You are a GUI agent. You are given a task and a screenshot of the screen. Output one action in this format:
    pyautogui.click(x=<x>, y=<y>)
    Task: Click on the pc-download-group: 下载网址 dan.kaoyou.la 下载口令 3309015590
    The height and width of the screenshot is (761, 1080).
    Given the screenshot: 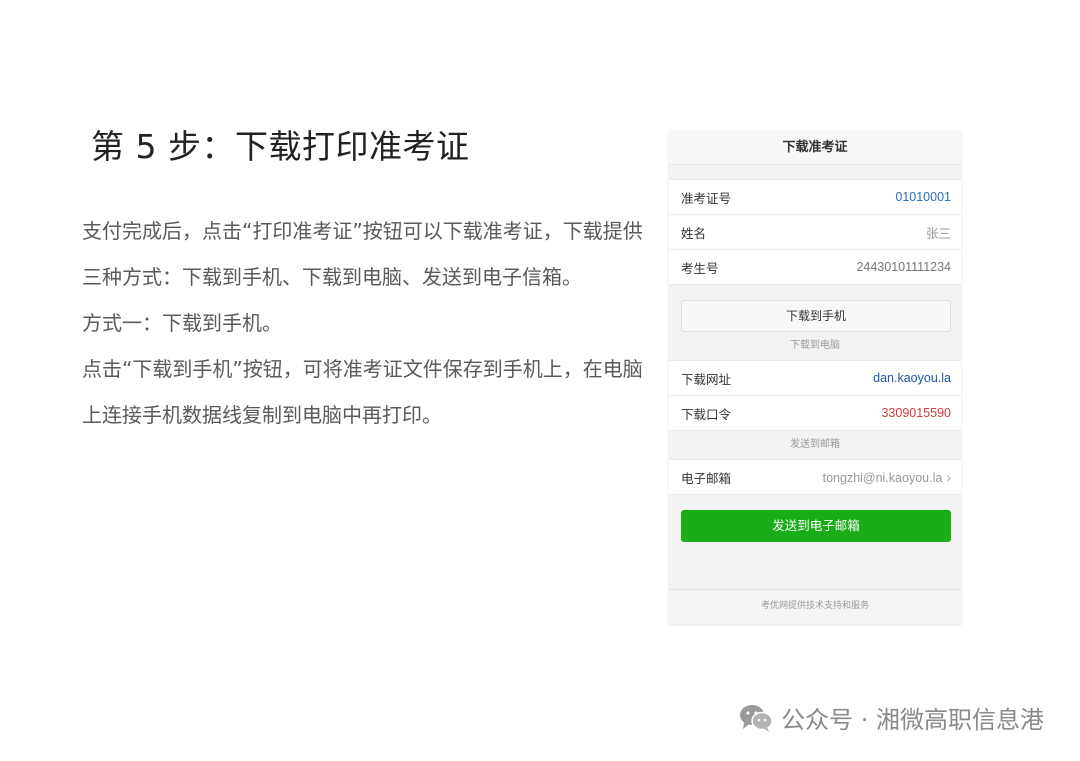 What is the action you would take?
    pyautogui.click(x=815, y=395)
    